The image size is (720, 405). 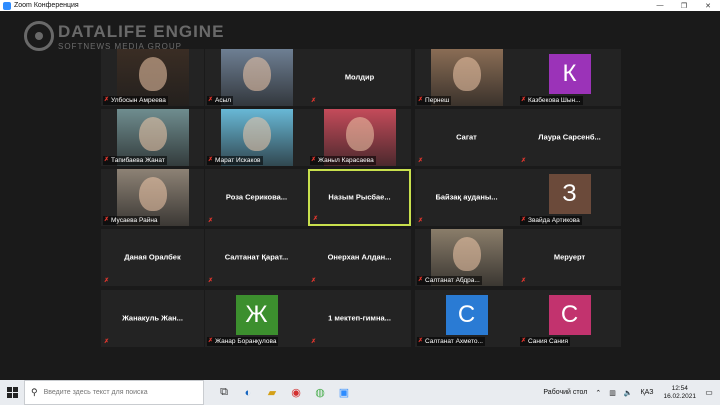 I want to click on volume-icon: 🔈, so click(x=628, y=393).